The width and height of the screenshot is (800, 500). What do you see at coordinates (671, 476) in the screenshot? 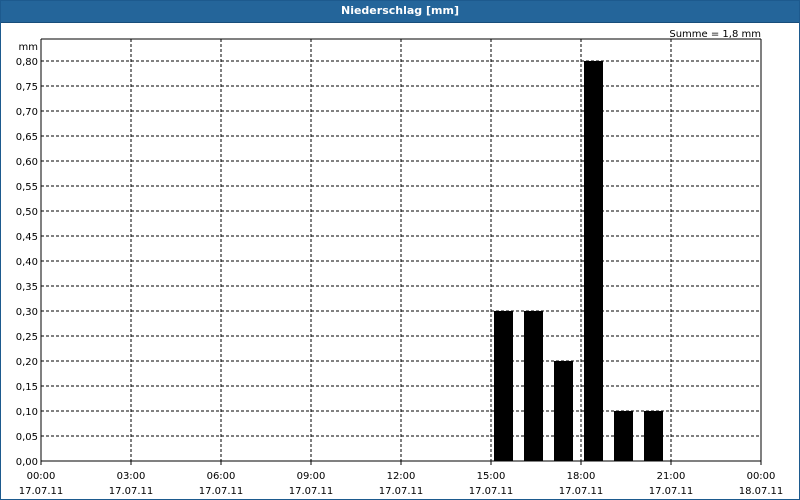
I see `x-tick-time-label: 21:00` at bounding box center [671, 476].